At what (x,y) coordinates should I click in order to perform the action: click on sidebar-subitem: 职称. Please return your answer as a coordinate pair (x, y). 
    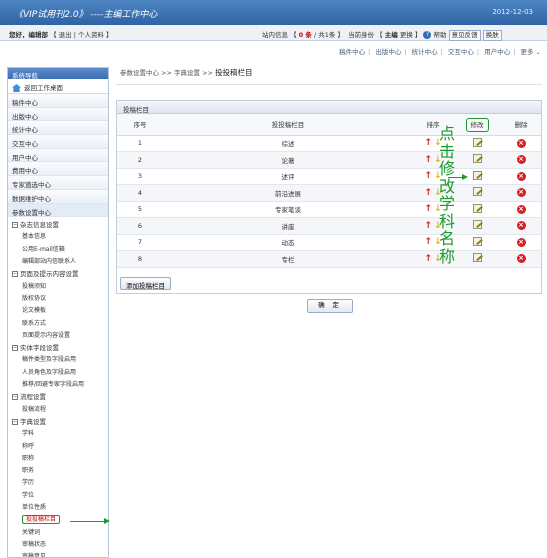
    Looking at the image, I should click on (58, 457).